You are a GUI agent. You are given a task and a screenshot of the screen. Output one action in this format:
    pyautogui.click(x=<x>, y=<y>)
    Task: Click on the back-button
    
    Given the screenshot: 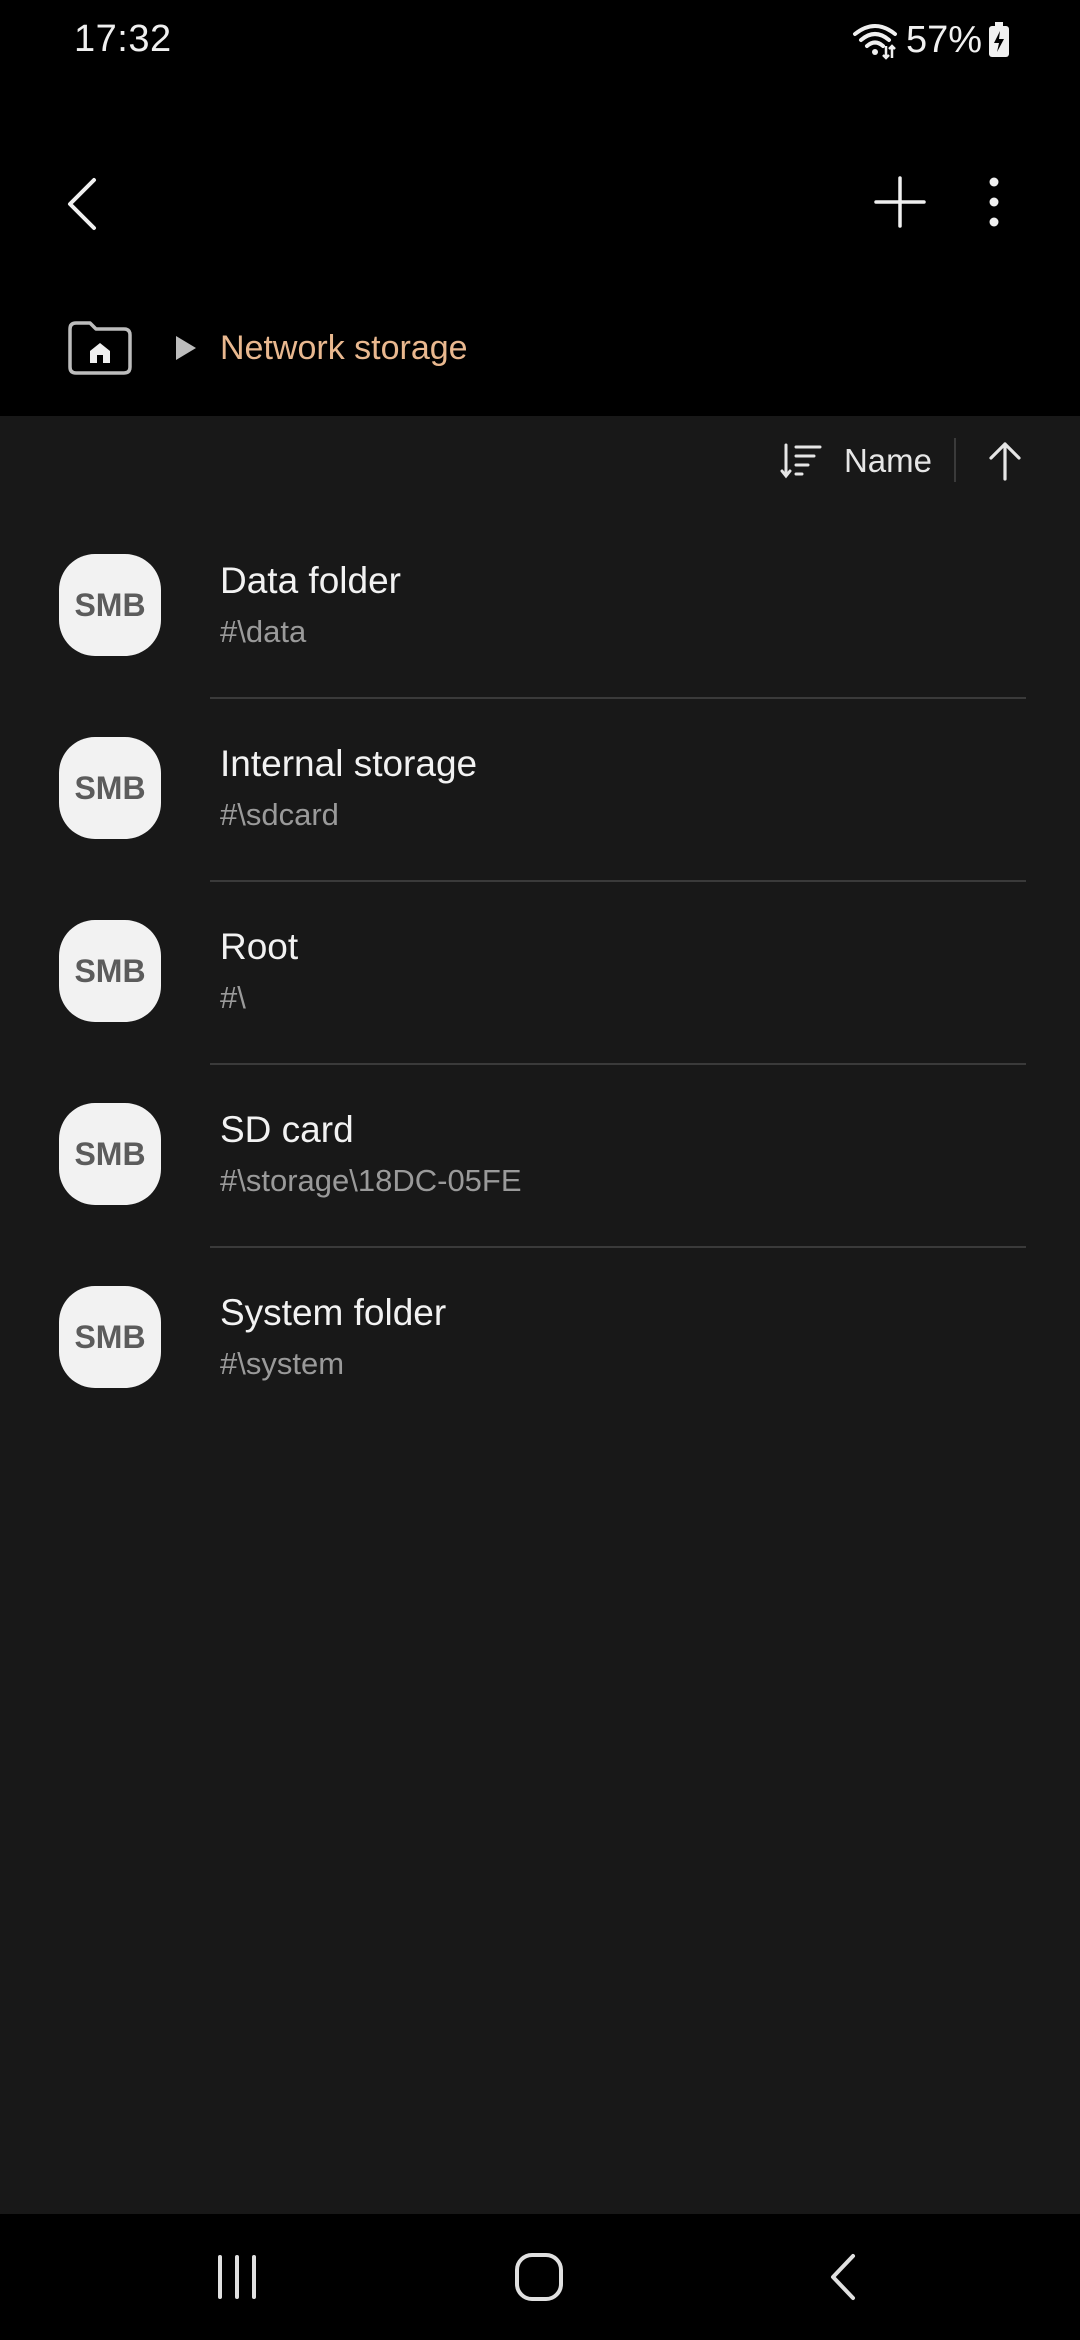 What is the action you would take?
    pyautogui.click(x=82, y=204)
    